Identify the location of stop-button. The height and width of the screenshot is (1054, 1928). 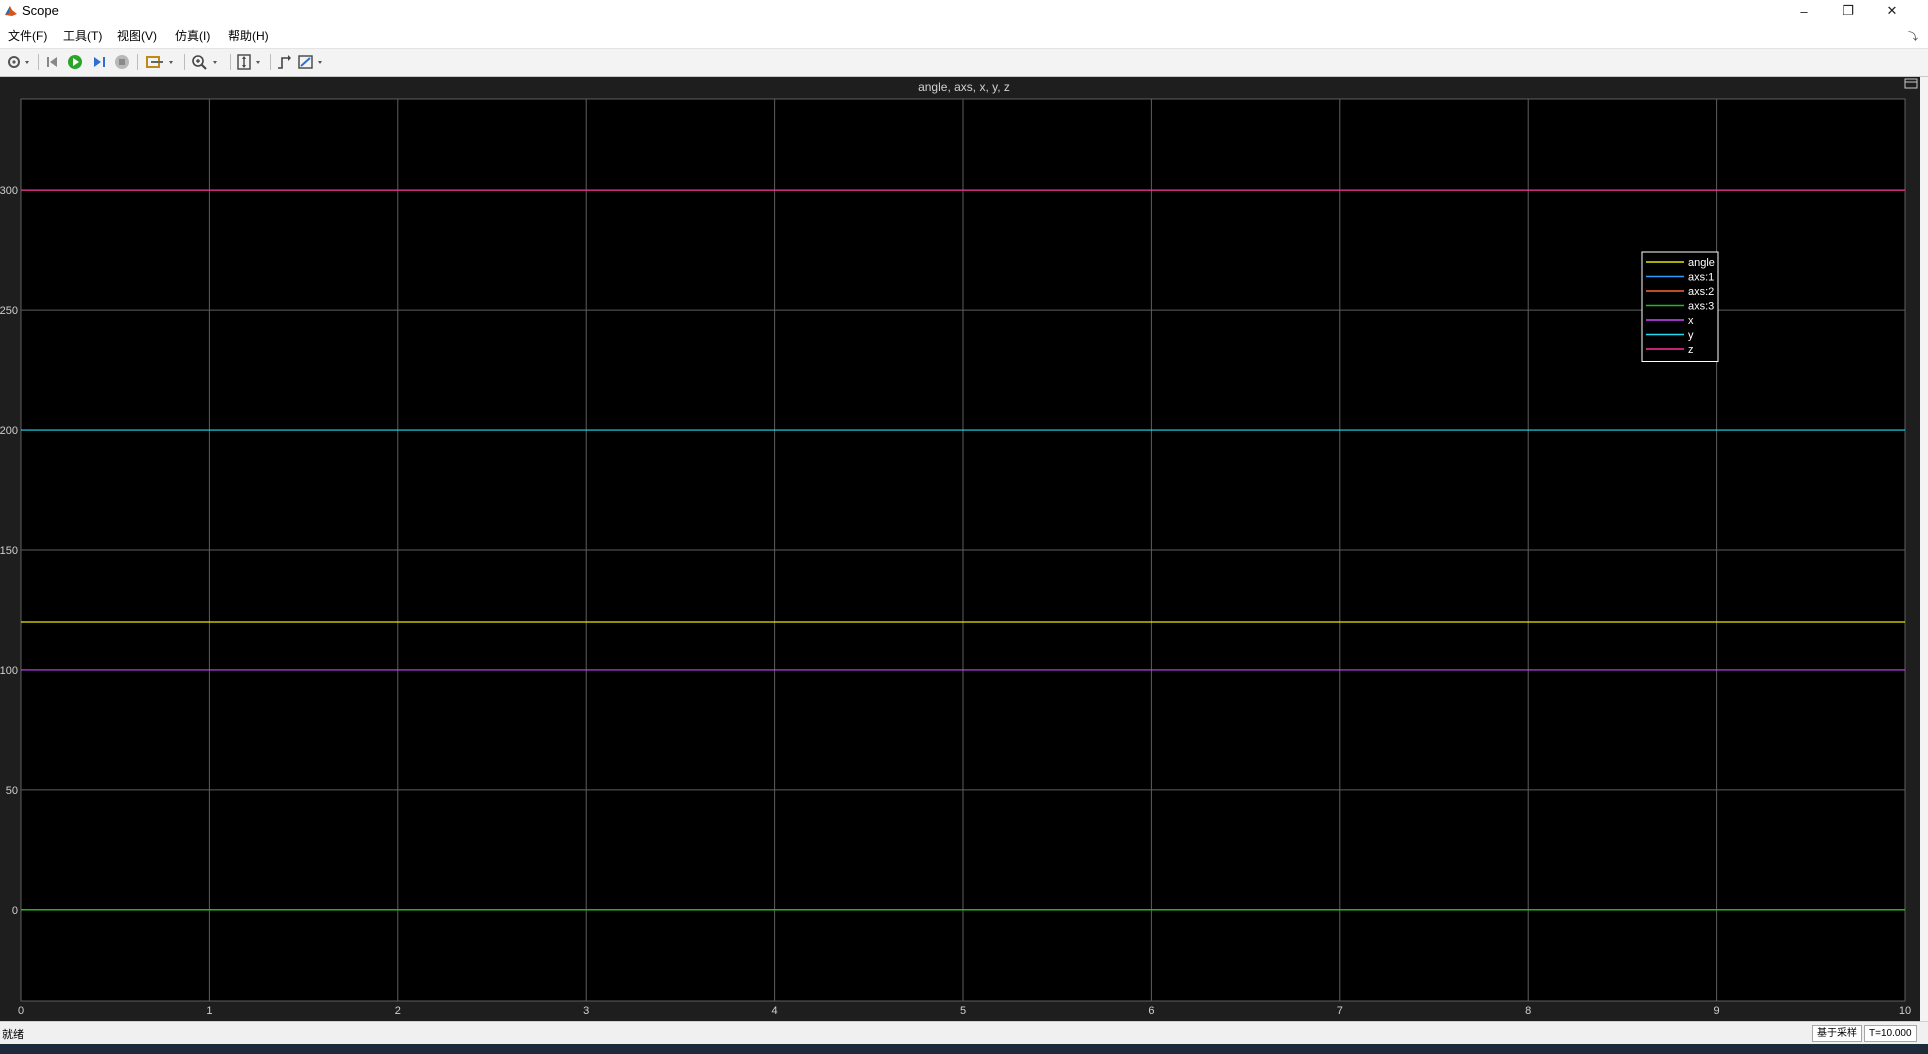
(122, 62).